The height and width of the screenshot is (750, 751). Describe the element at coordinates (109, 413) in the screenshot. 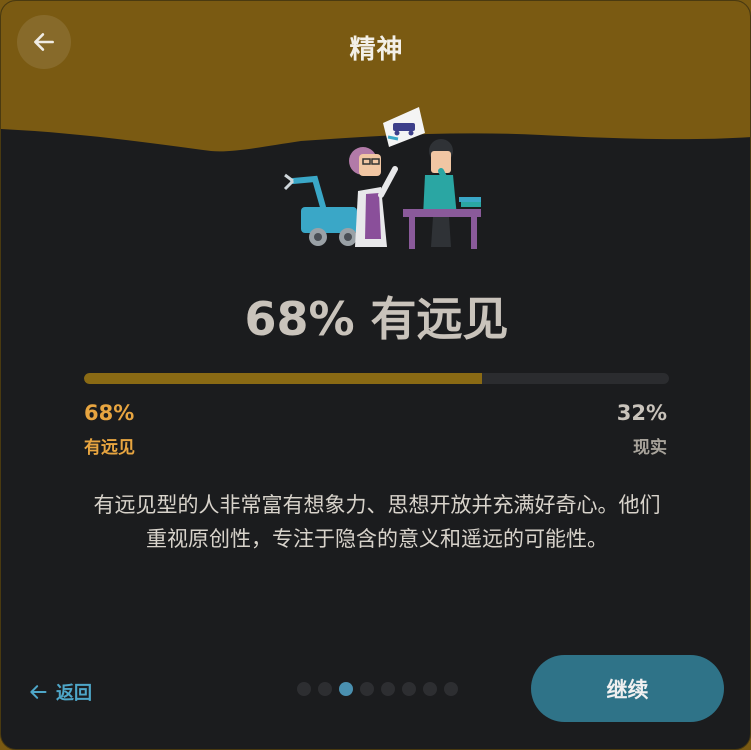

I see `left-trait-percent: 68%` at that location.